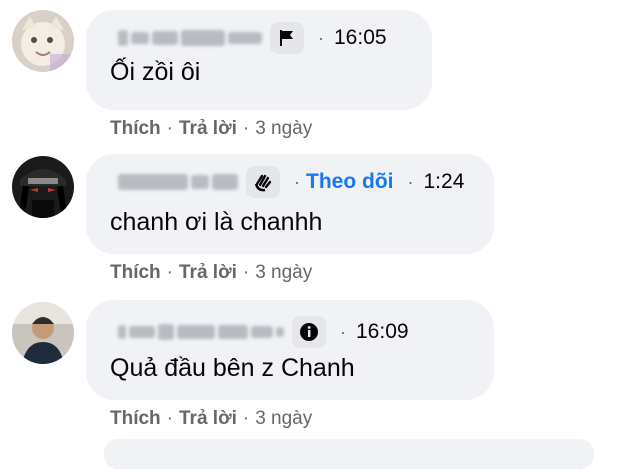  I want to click on comment-meta: · Theo dõi · 1:24, so click(291, 182).